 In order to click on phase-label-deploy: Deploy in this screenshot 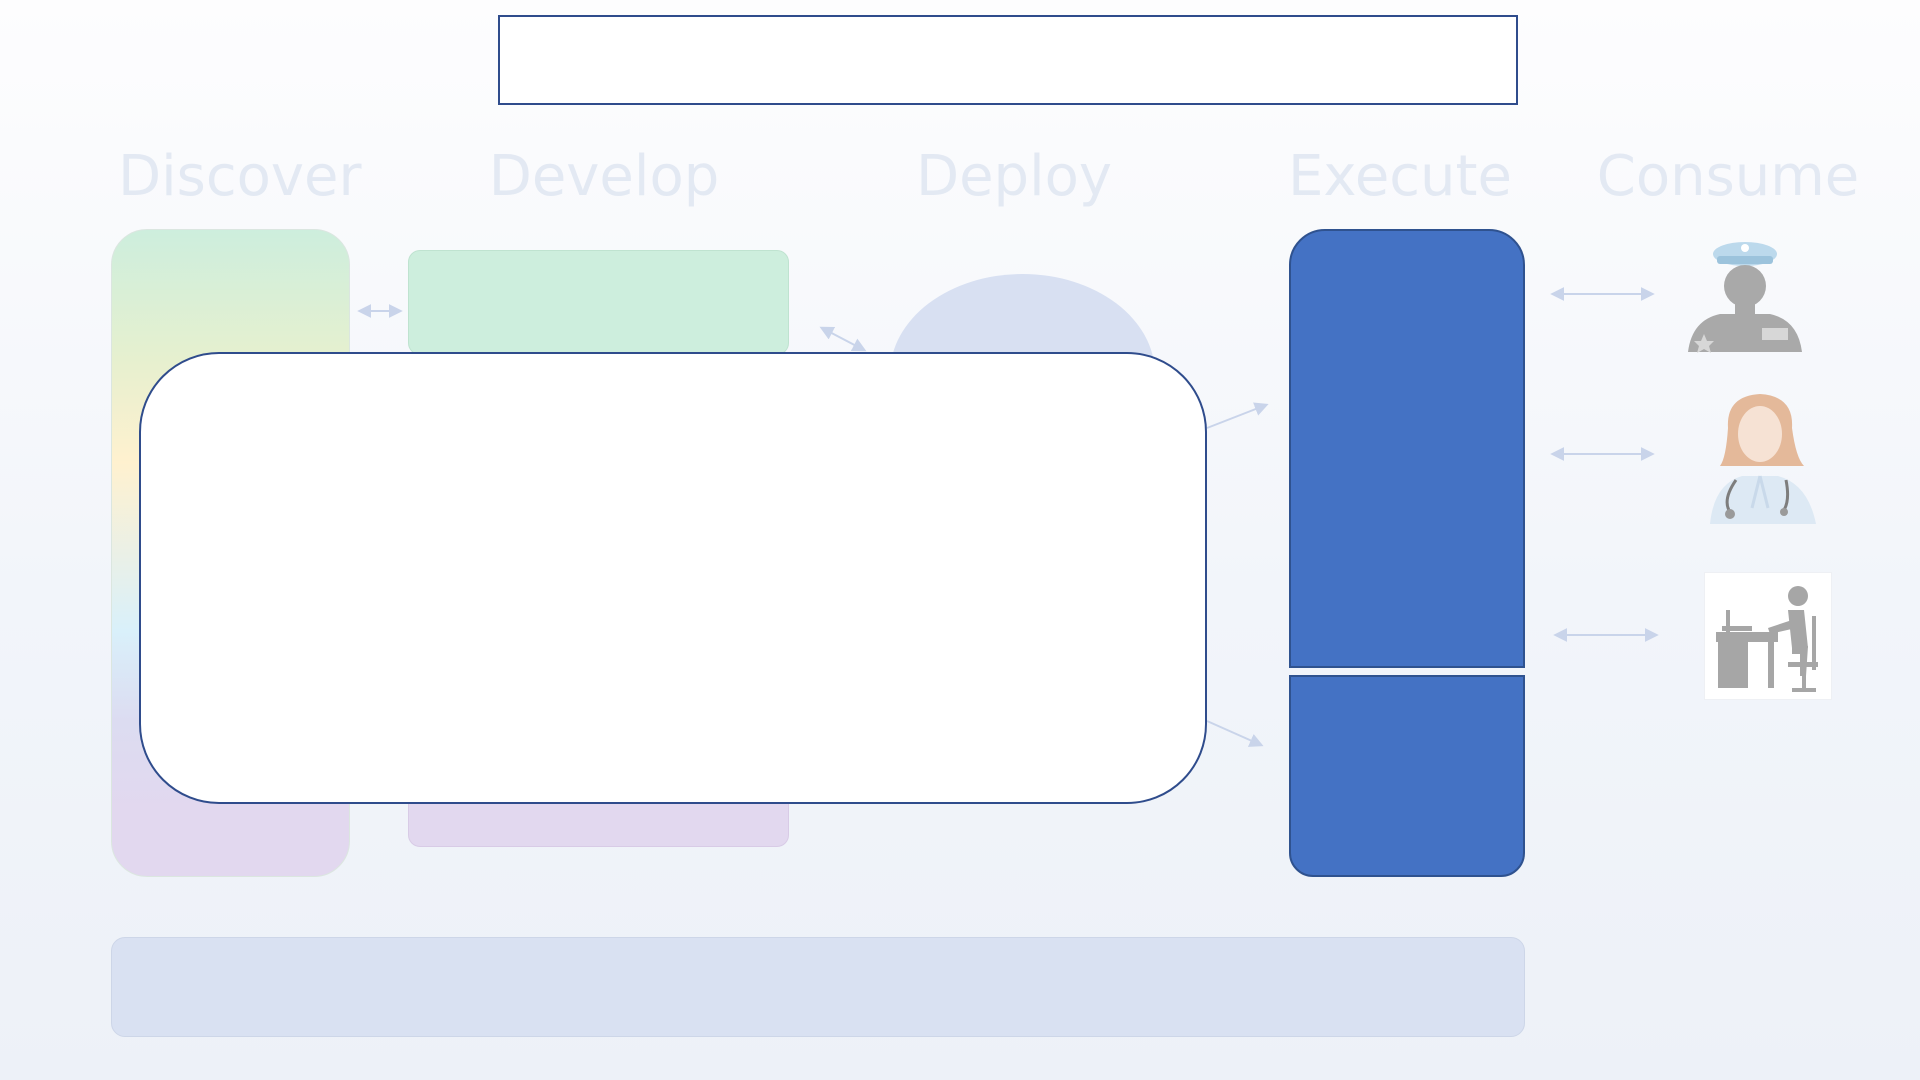, I will do `click(1014, 176)`.